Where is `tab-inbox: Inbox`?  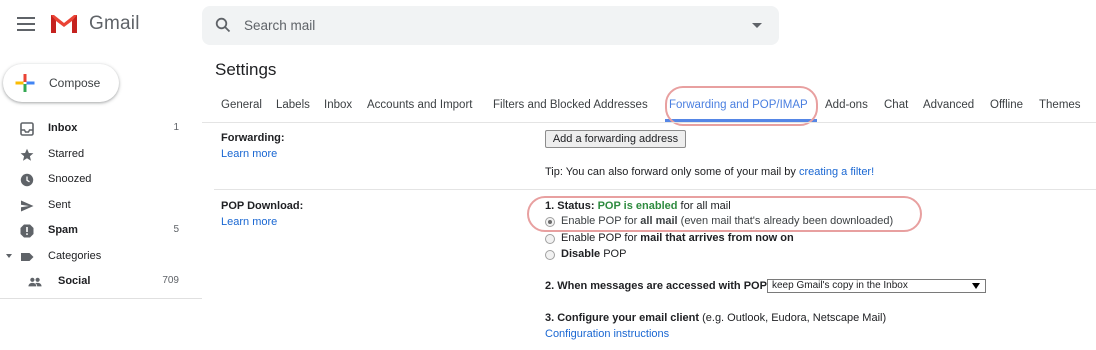 tab-inbox: Inbox is located at coordinates (338, 105).